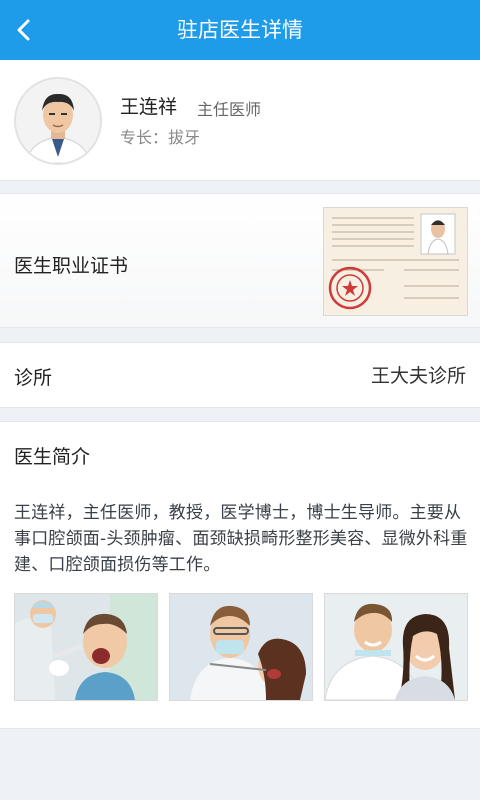 The image size is (480, 800). What do you see at coordinates (240, 454) in the screenshot?
I see `intro-section-header: 医生简介` at bounding box center [240, 454].